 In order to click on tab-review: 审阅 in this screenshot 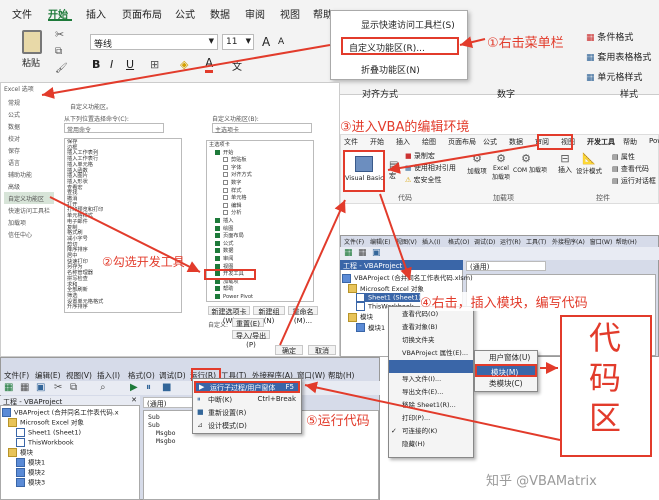, I will do `click(255, 13)`.